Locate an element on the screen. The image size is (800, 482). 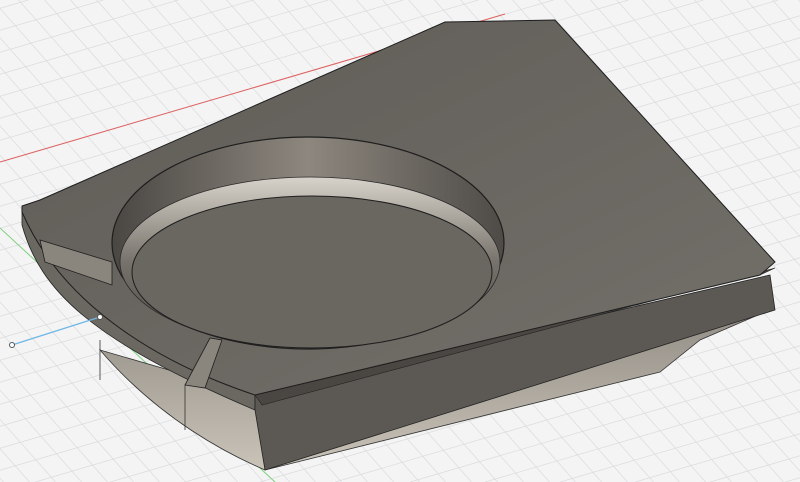
origin-point-icon is located at coordinates (12, 345).